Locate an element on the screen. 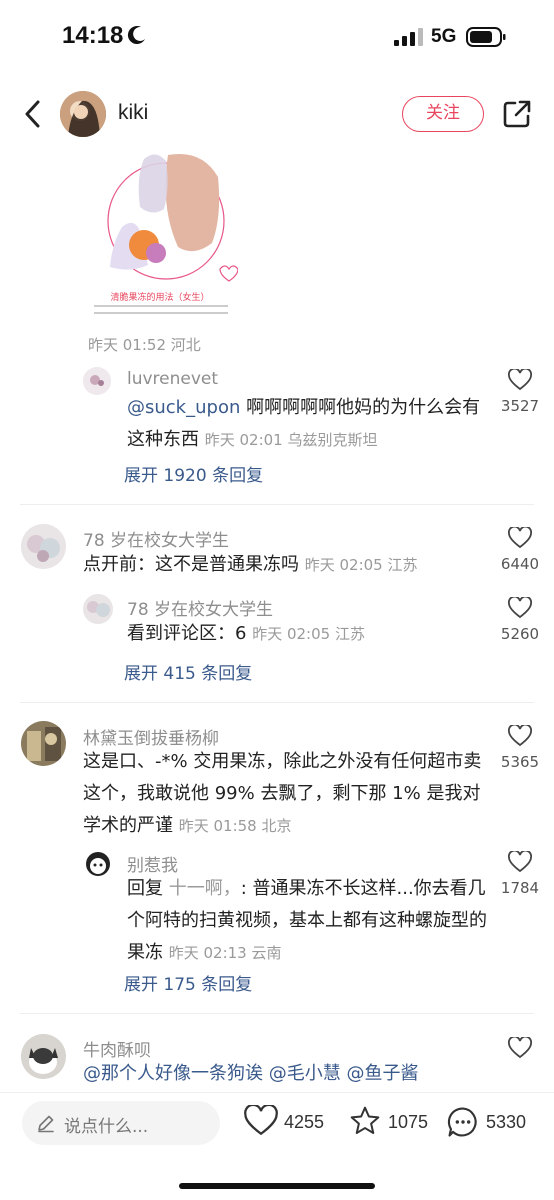 This screenshot has width=554, height=1200. like-button is located at coordinates (520, 1048).